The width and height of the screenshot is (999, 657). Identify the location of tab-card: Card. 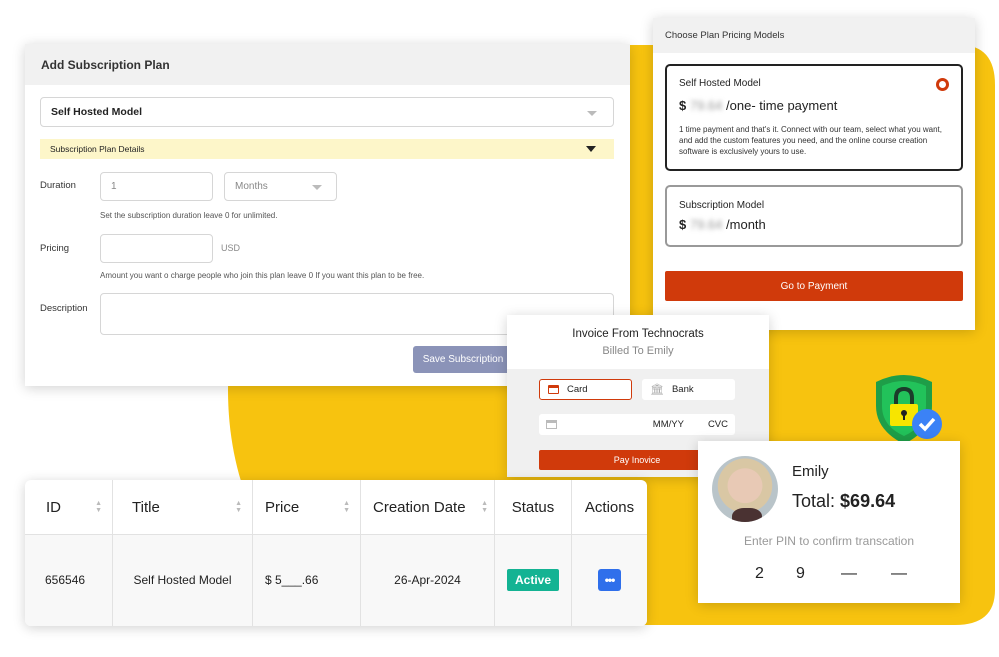
(585, 389).